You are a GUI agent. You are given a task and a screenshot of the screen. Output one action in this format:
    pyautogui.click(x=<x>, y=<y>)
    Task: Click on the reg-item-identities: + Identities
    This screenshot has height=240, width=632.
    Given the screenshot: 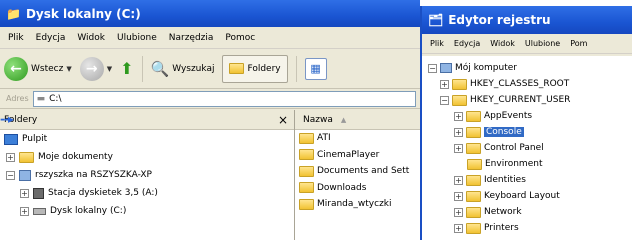 What is the action you would take?
    pyautogui.click(x=527, y=180)
    